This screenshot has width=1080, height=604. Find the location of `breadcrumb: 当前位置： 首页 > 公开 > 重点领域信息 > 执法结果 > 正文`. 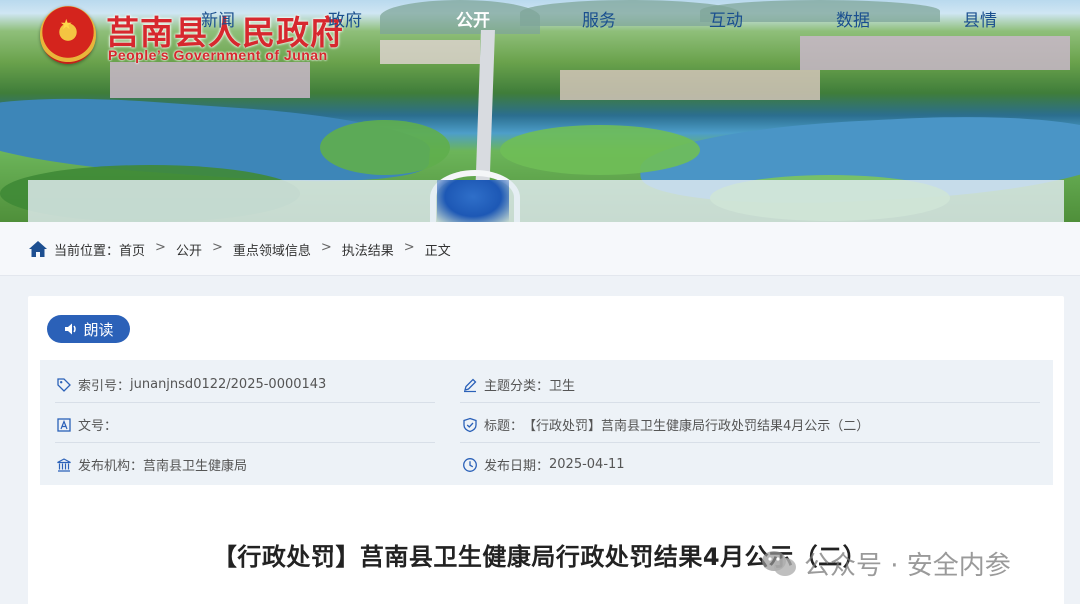

breadcrumb: 当前位置： 首页 > 公开 > 重点领域信息 > 执法结果 > 正文 is located at coordinates (252, 249).